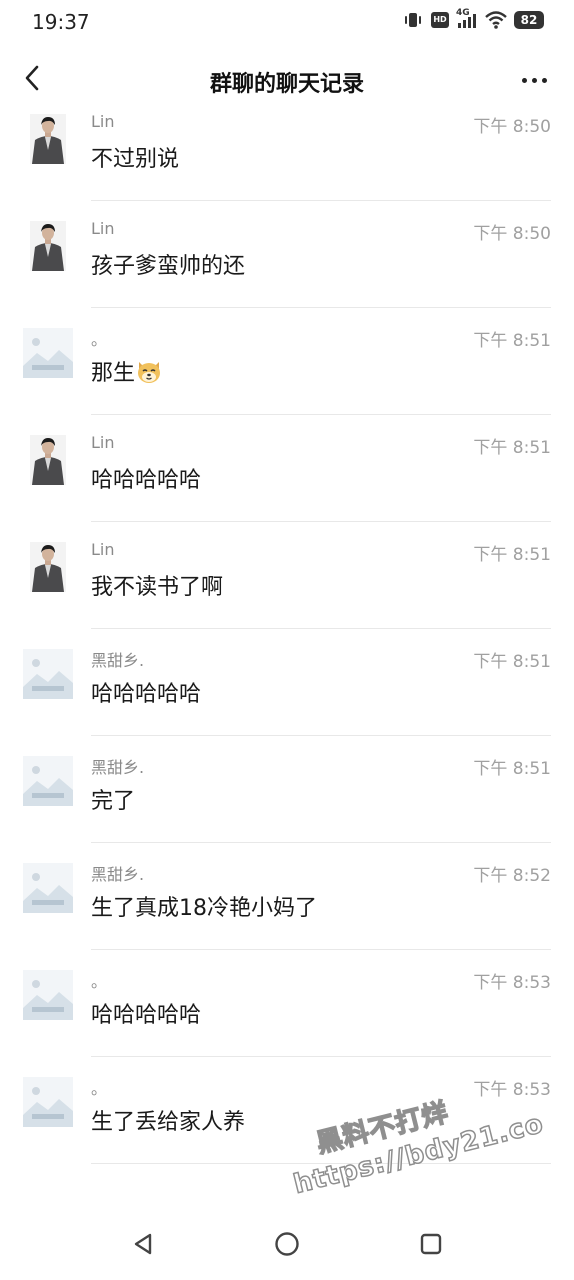 The height and width of the screenshot is (1280, 574). What do you see at coordinates (287, 361) in the screenshot?
I see `list-item: 。 下午 8:51 那生` at bounding box center [287, 361].